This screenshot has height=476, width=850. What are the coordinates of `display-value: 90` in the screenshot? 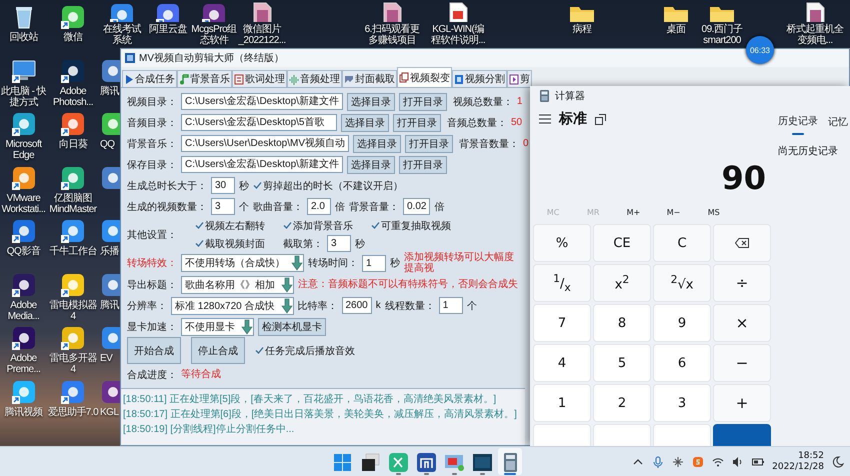 It's located at (743, 178).